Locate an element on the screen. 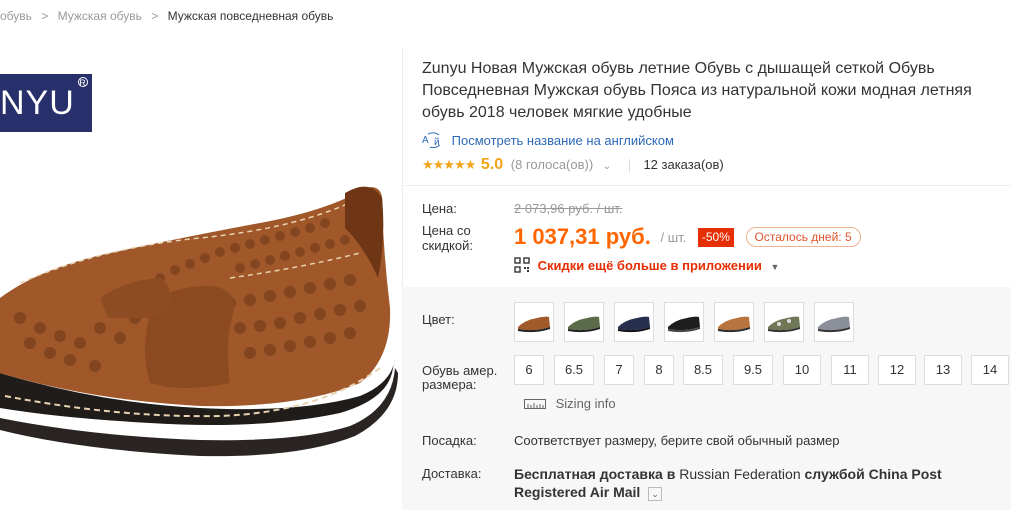  rating-row: ★★★★★ 5.0 (8 голоса(ов)) ⌄ 12 заказа(ов) is located at coordinates (573, 165).